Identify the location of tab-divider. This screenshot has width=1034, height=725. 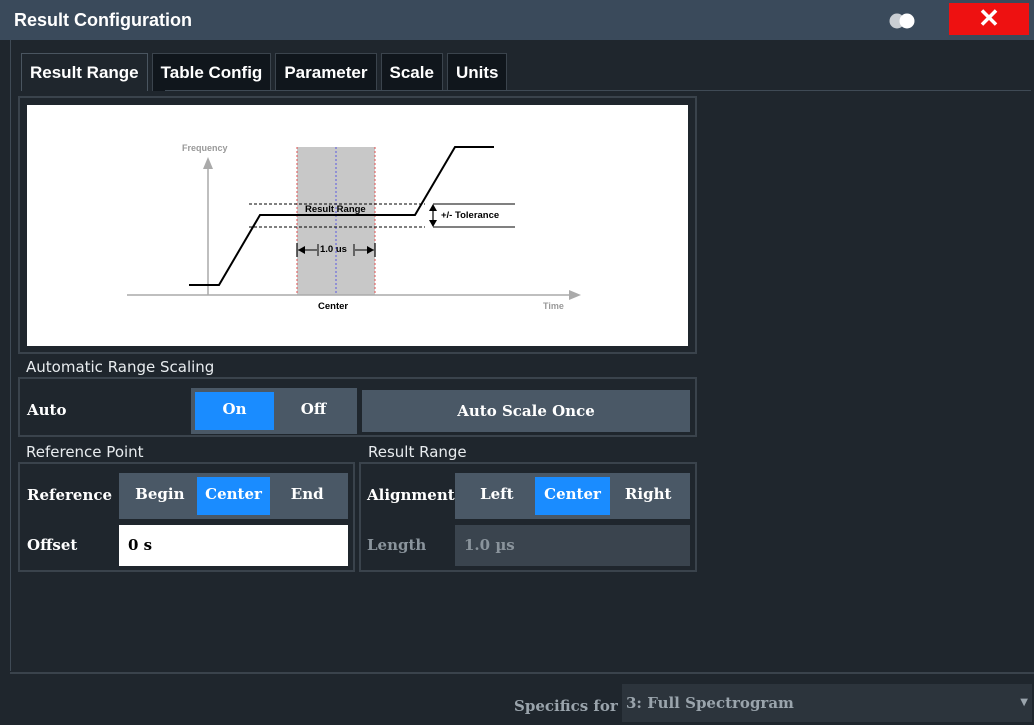
(598, 90).